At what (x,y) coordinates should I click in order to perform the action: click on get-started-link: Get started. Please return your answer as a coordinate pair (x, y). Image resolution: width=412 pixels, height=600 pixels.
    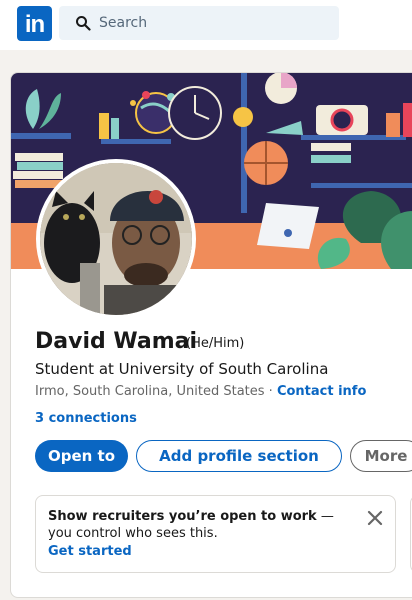
    Looking at the image, I should click on (90, 551).